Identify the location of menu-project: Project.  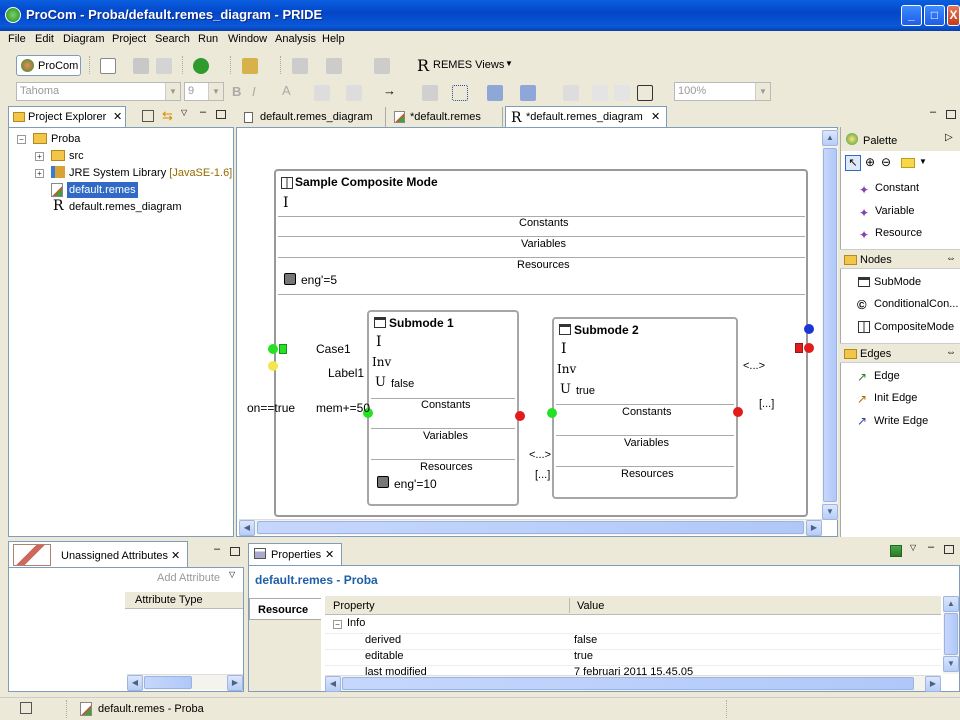
(129, 39).